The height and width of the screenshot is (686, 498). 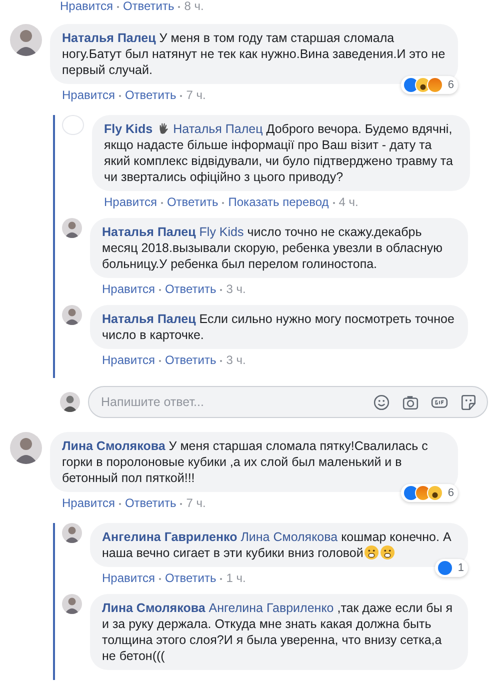 What do you see at coordinates (279, 327) in the screenshot?
I see `comment-text: Наталья Палец Если сильно нужно могу посмотреть точное число в карточке.` at bounding box center [279, 327].